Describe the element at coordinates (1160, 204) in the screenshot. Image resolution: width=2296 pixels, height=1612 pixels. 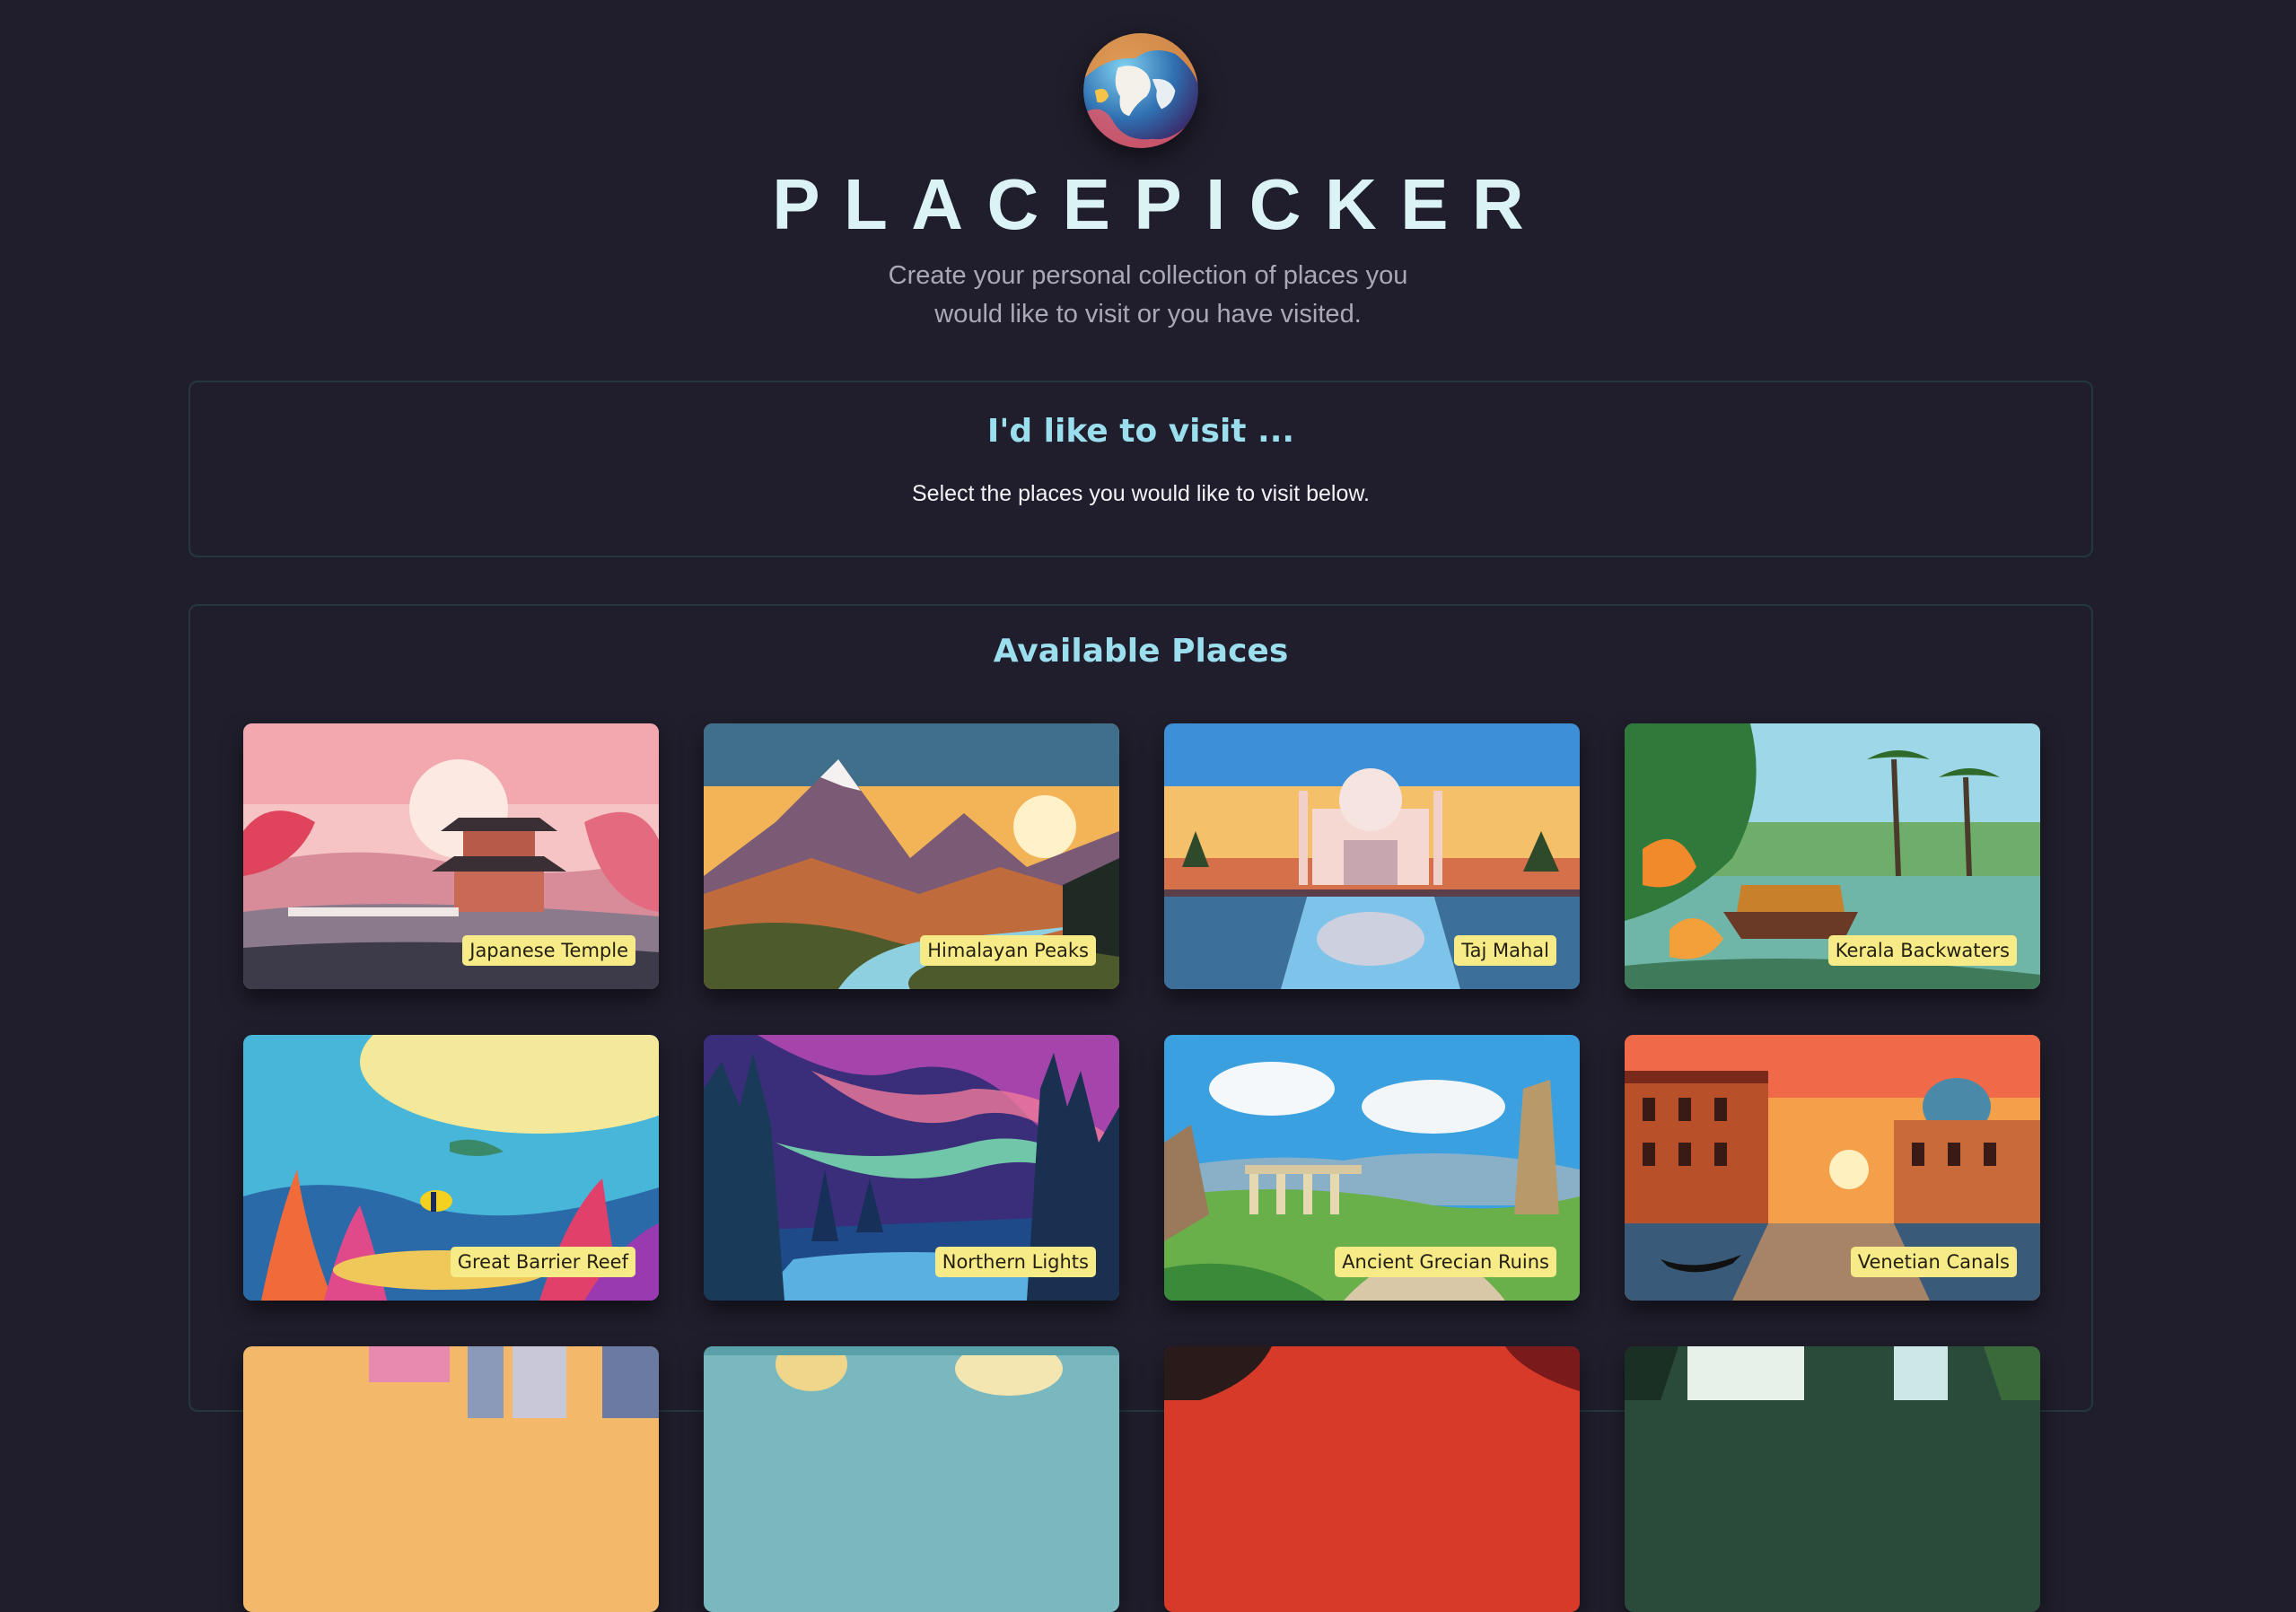
I see `app-title: PLACEPICKER` at that location.